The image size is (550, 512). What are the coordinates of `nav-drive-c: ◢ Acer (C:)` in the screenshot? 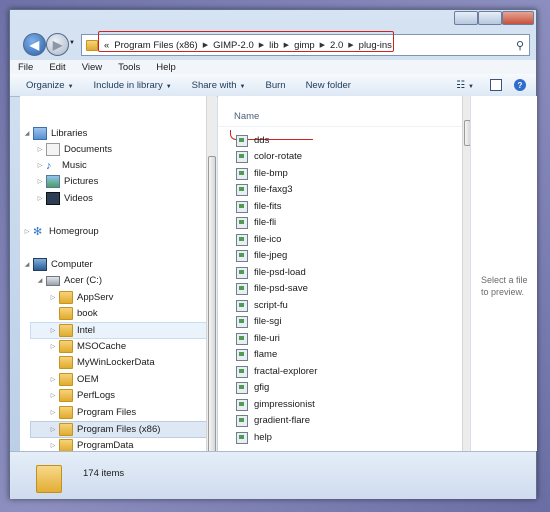 It's located at (69, 280).